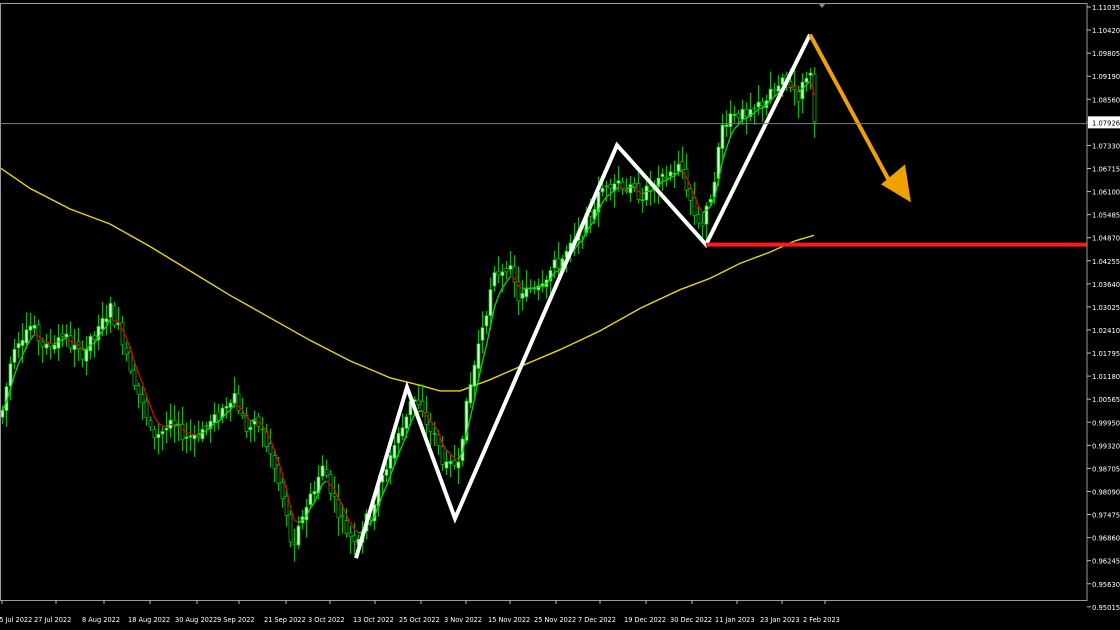  Describe the element at coordinates (1106, 216) in the screenshot. I see `price-tick-label: 1.05485` at that location.